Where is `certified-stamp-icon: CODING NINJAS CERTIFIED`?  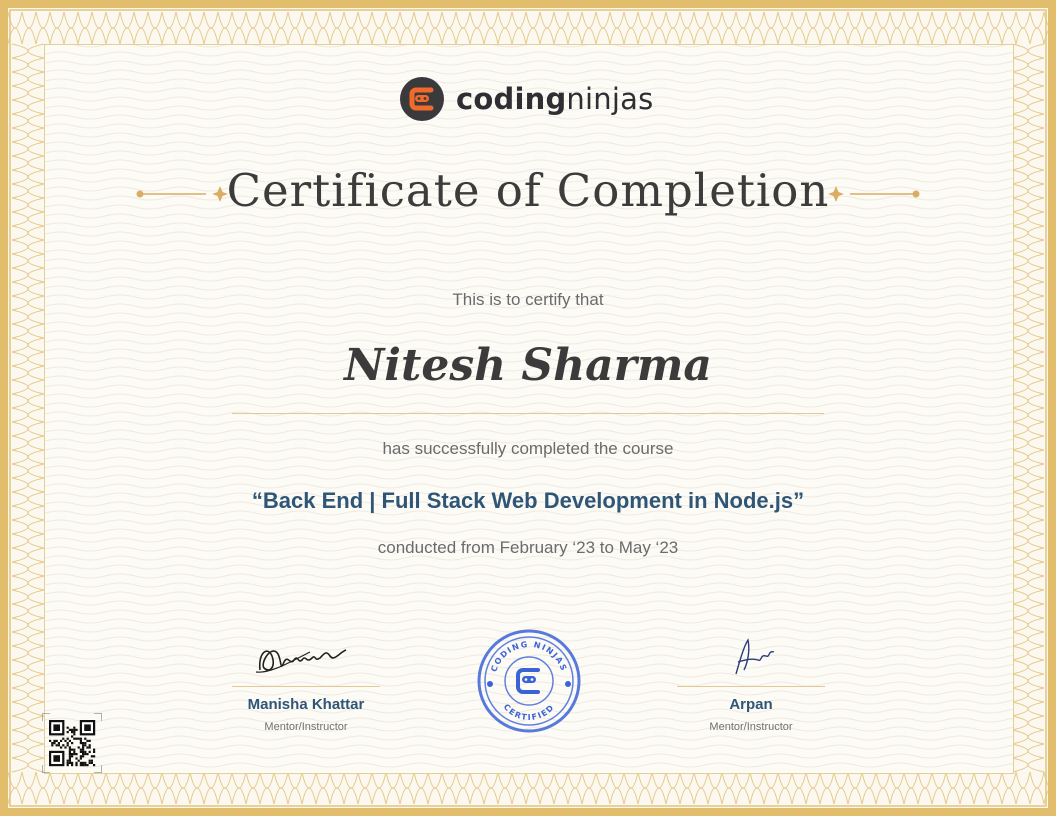 certified-stamp-icon: CODING NINJAS CERTIFIED is located at coordinates (529, 681).